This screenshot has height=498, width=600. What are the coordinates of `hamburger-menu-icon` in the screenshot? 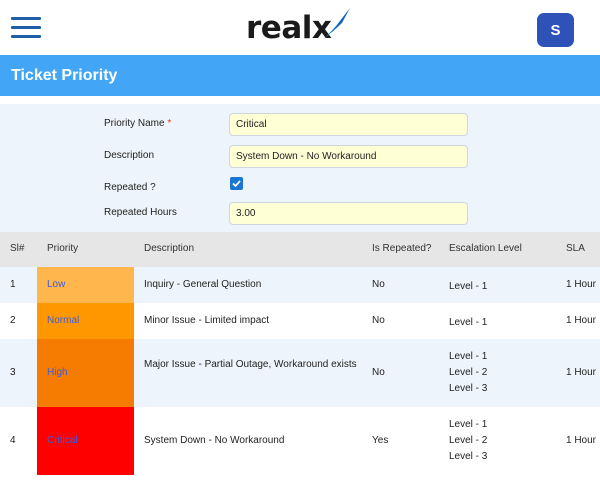 It's located at (26, 28).